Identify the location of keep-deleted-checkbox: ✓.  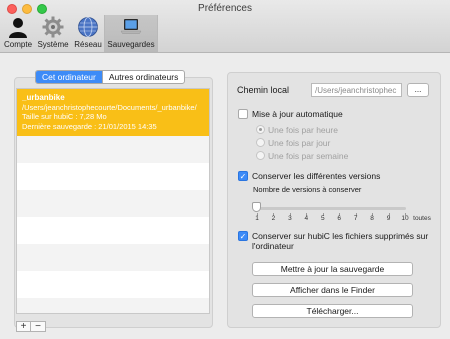
(243, 236).